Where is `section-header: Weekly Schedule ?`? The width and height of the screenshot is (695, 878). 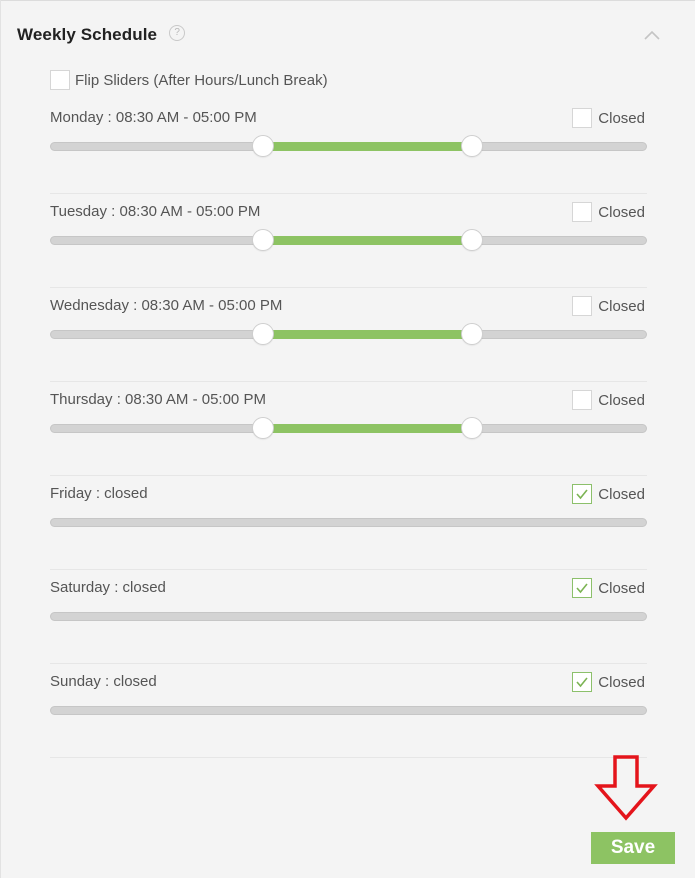
section-header: Weekly Schedule ? is located at coordinates (101, 35).